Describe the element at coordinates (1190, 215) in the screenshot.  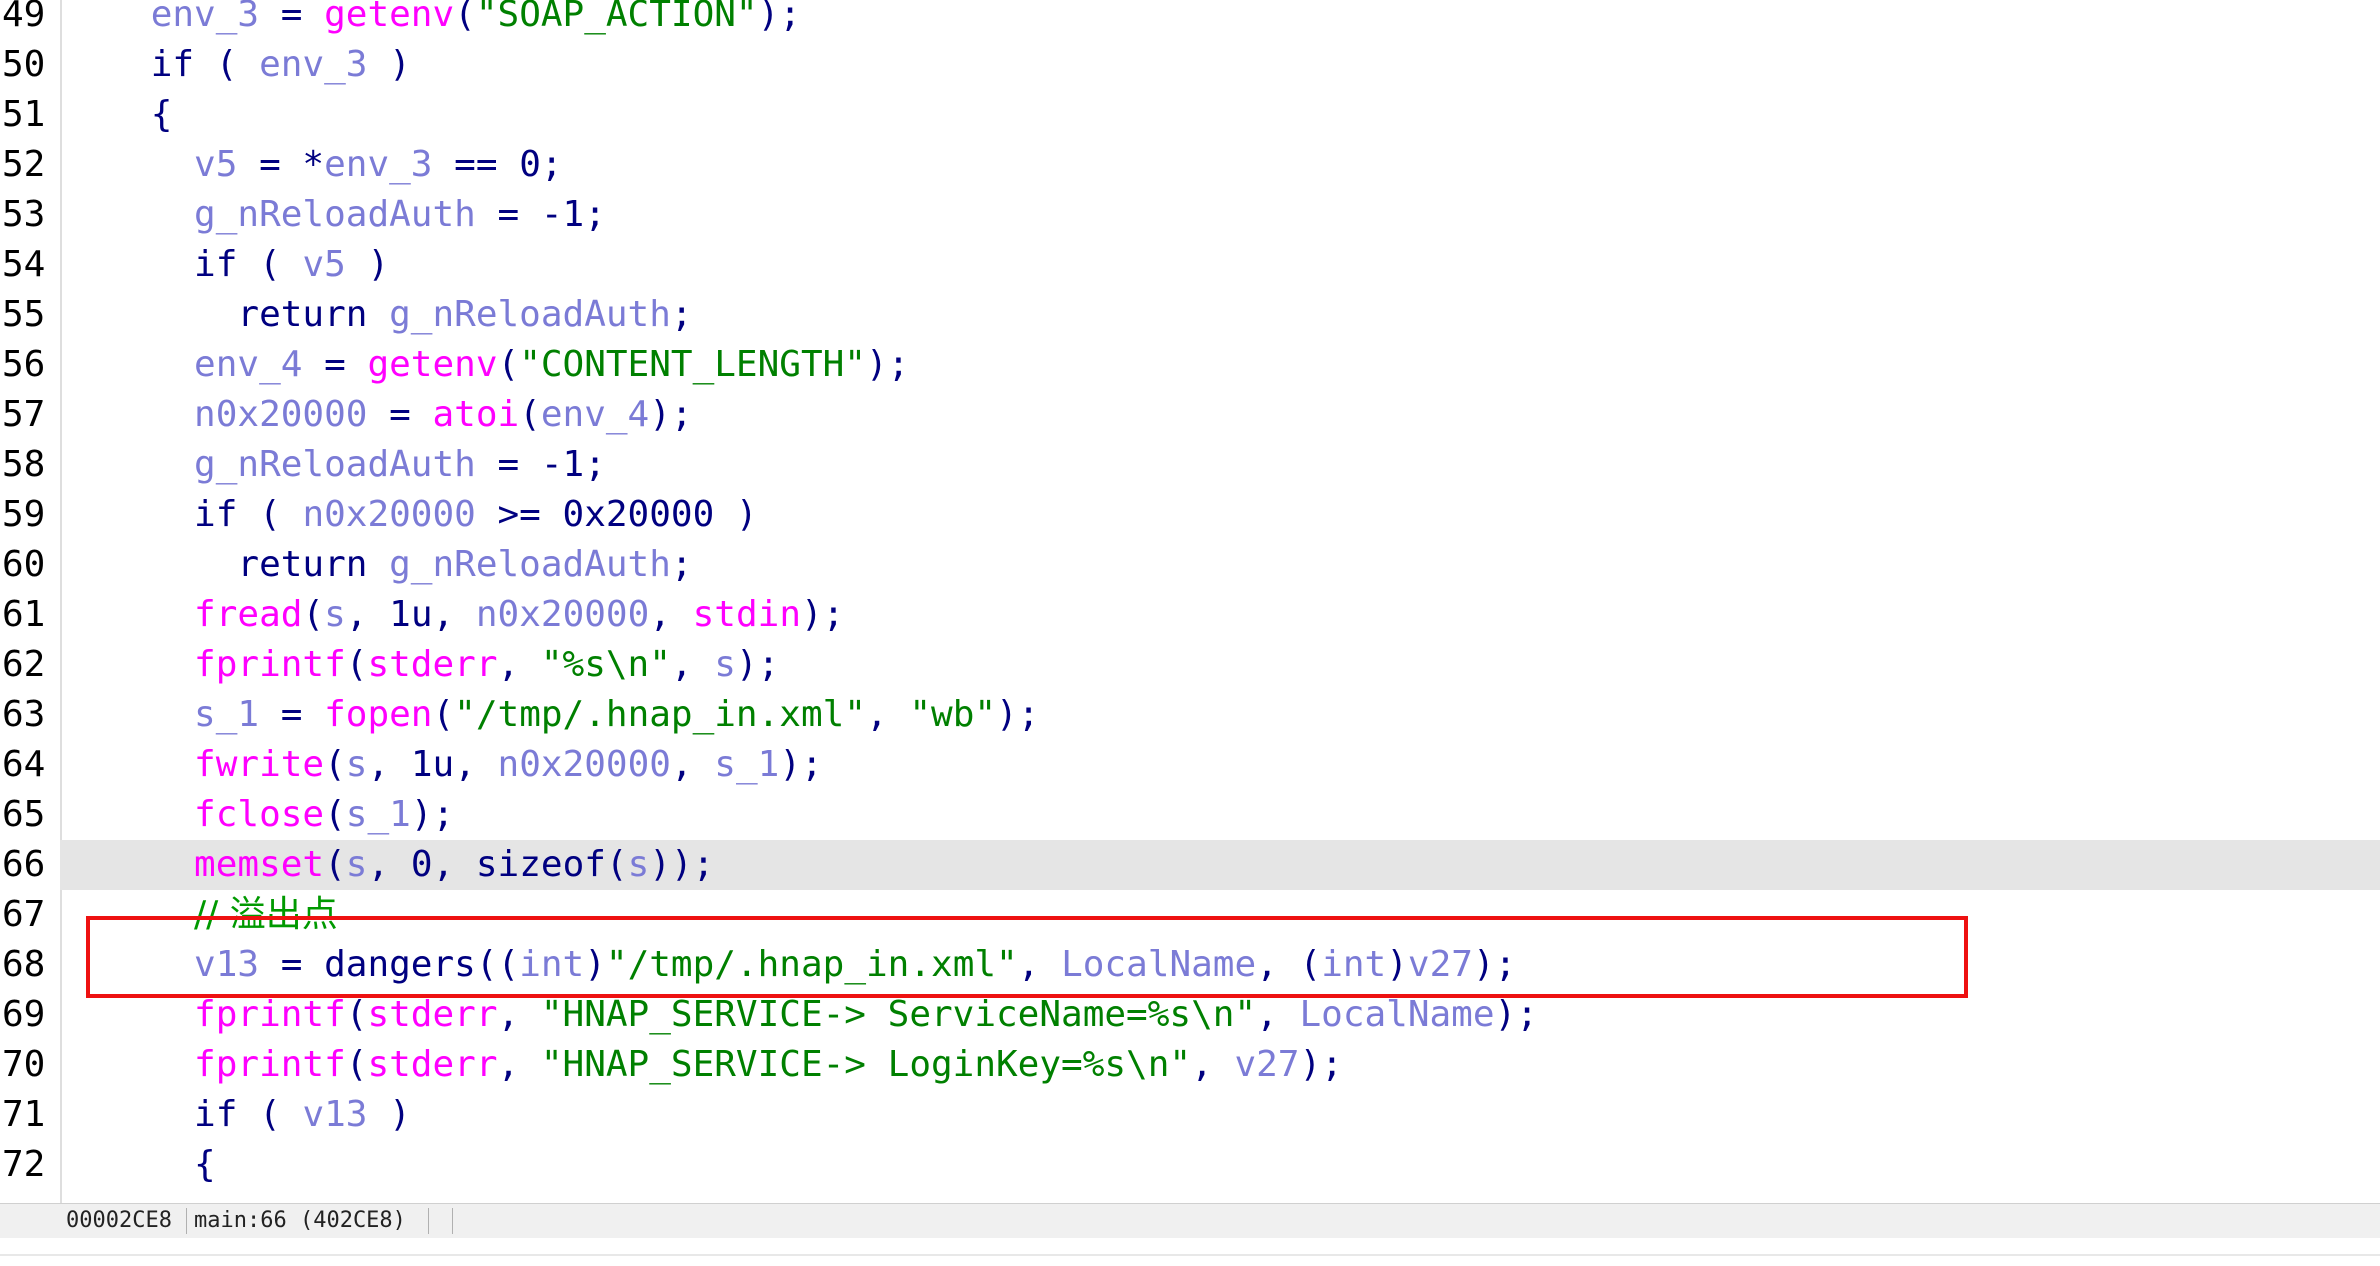
I see `code-line: 53 g_nReloadAuth = -1;` at that location.